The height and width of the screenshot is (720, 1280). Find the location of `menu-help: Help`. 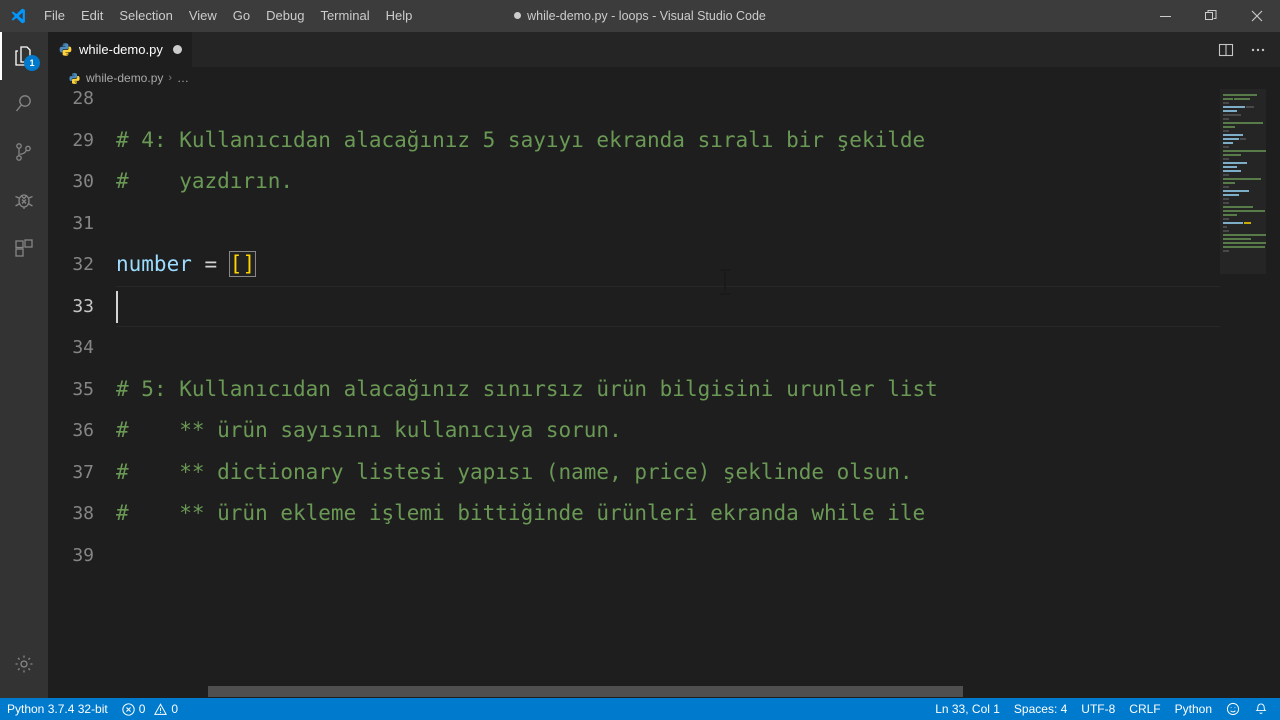

menu-help: Help is located at coordinates (399, 16).